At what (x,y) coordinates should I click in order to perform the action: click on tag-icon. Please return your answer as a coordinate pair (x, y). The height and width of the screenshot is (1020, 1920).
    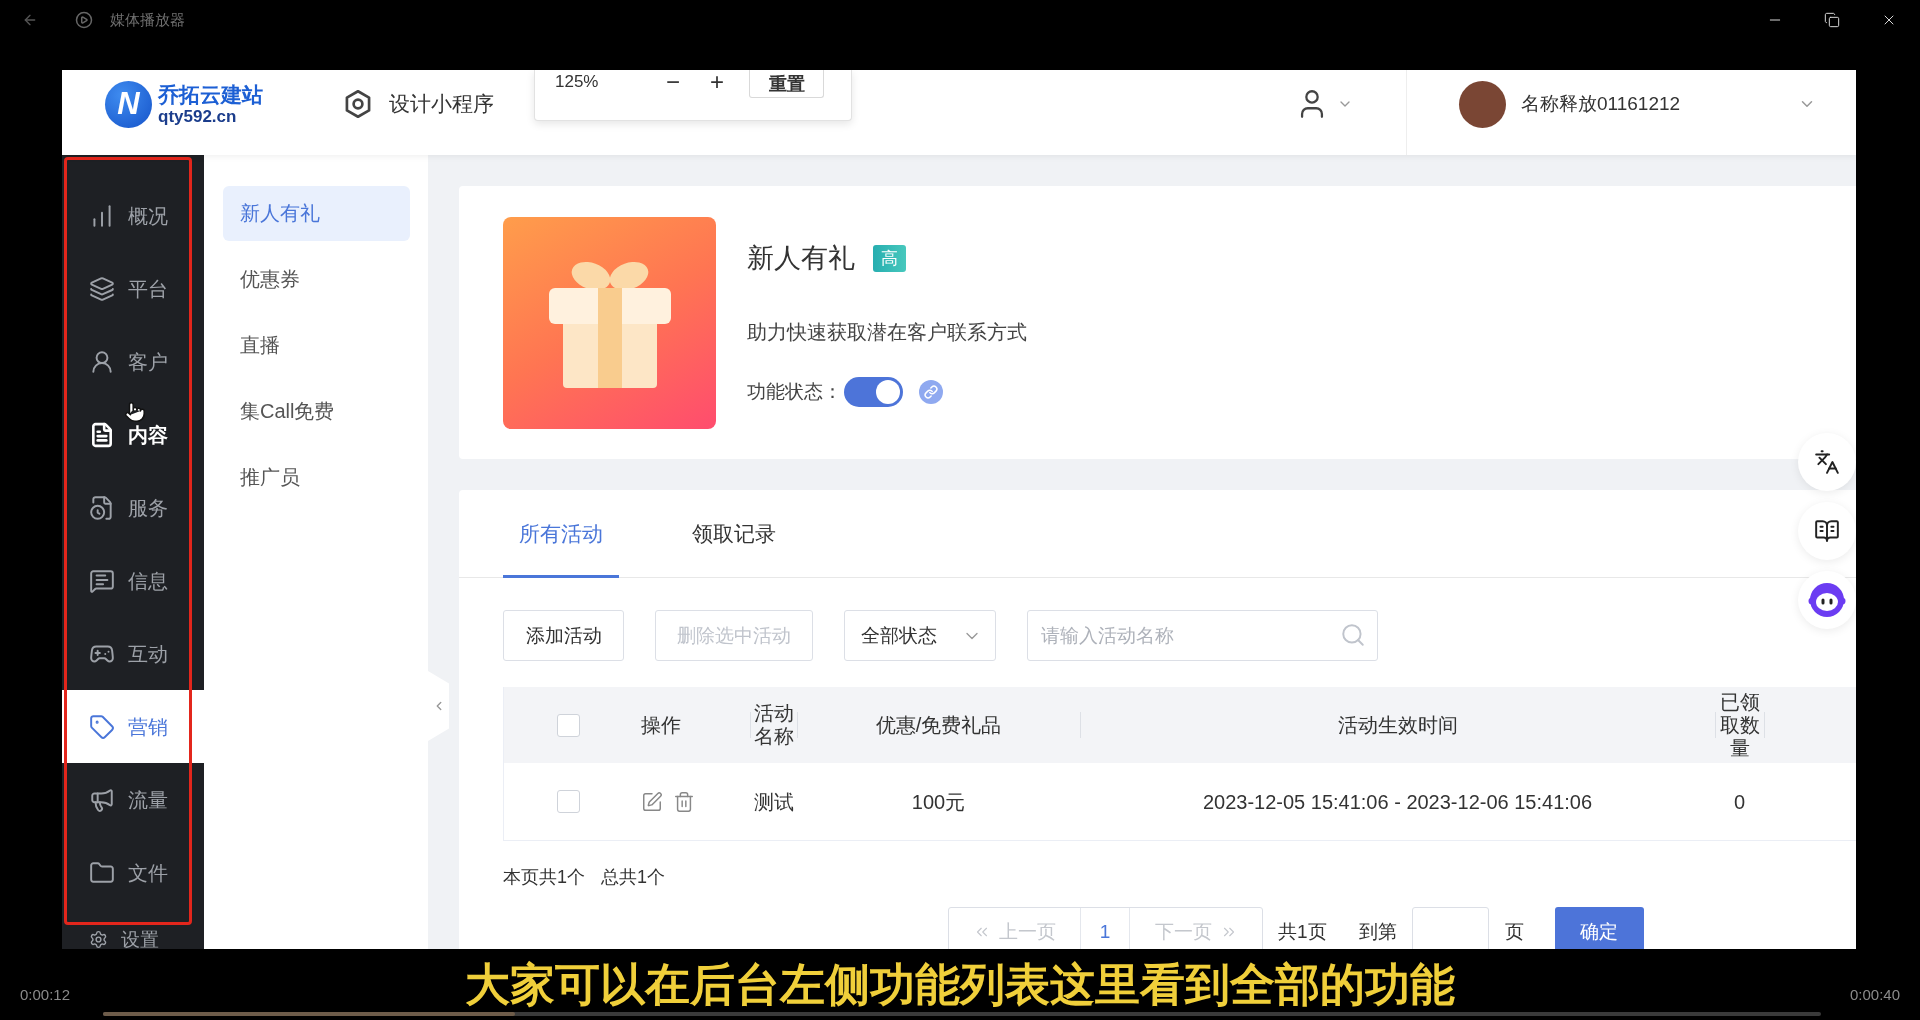
    Looking at the image, I should click on (102, 726).